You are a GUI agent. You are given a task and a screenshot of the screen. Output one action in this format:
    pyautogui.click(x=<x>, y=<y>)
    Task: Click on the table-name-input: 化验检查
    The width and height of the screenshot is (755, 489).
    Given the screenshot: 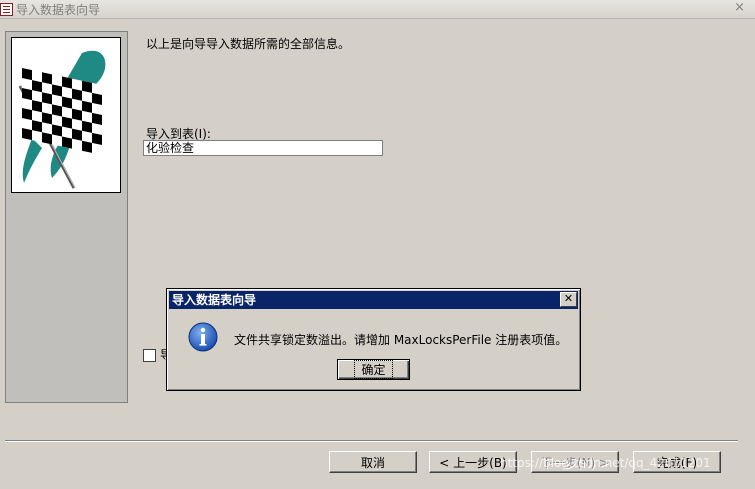 What is the action you would take?
    pyautogui.click(x=263, y=148)
    